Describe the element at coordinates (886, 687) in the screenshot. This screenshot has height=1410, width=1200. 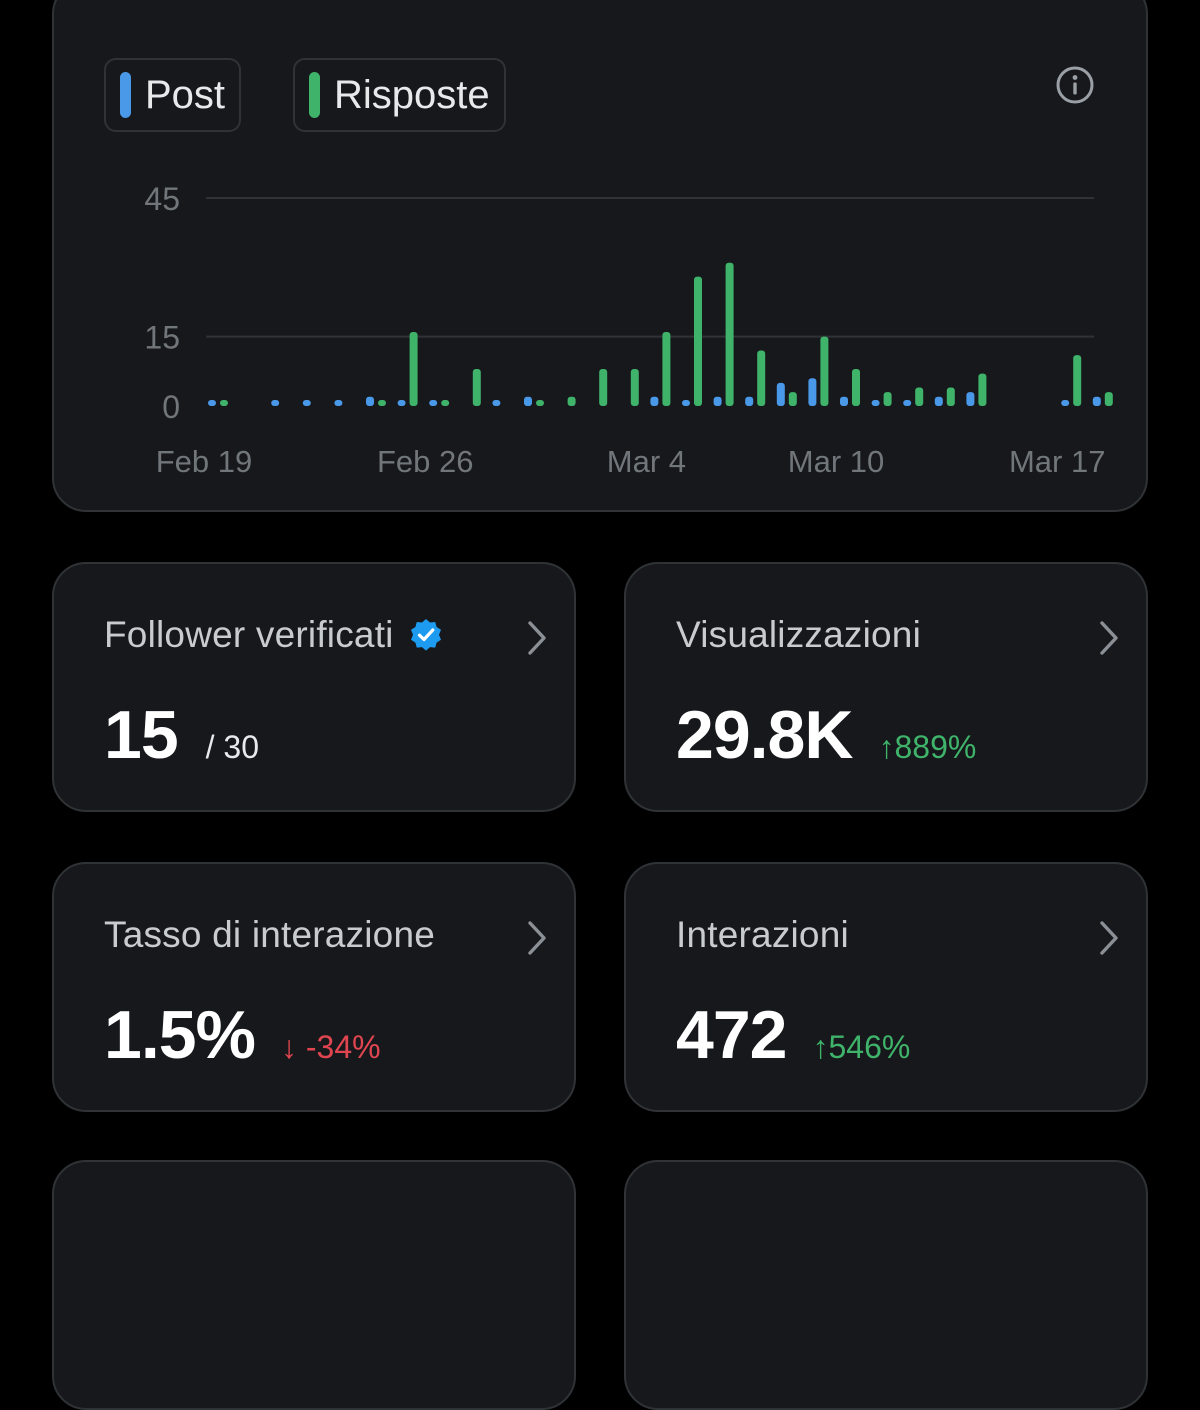
I see `views-card: Visualizzazioni 29.8K ↑889%` at that location.